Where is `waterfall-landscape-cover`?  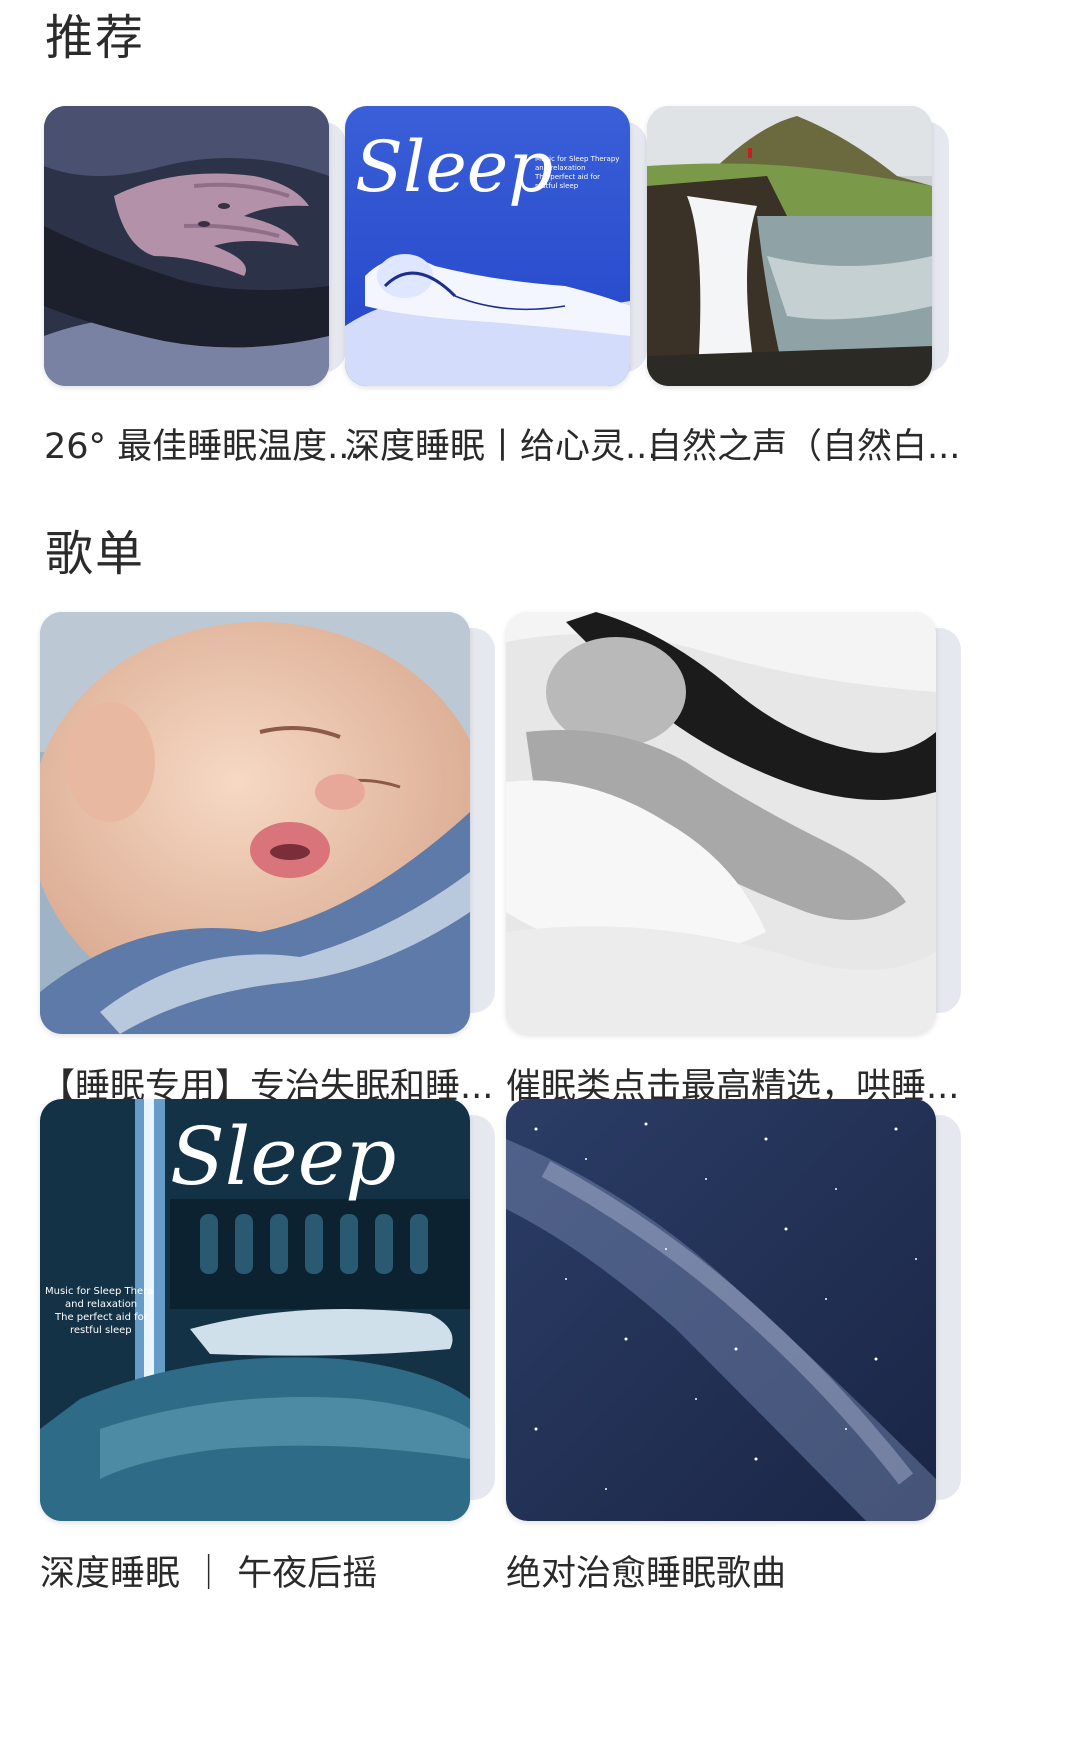 waterfall-landscape-cover is located at coordinates (789, 246).